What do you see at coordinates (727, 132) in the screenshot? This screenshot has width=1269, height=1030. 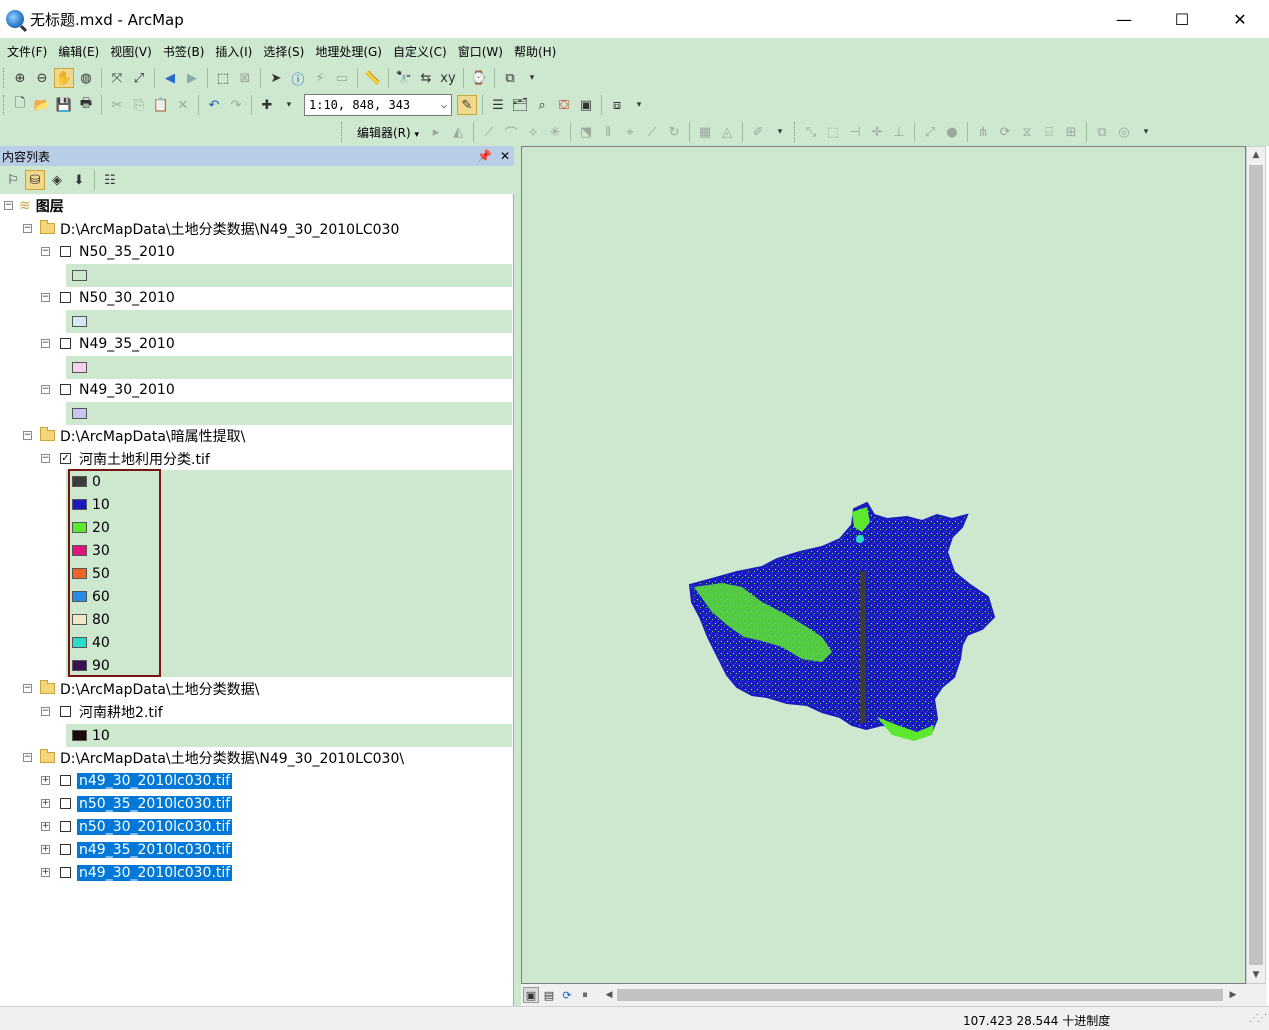 I see `sketch-properties-icon: ◬` at bounding box center [727, 132].